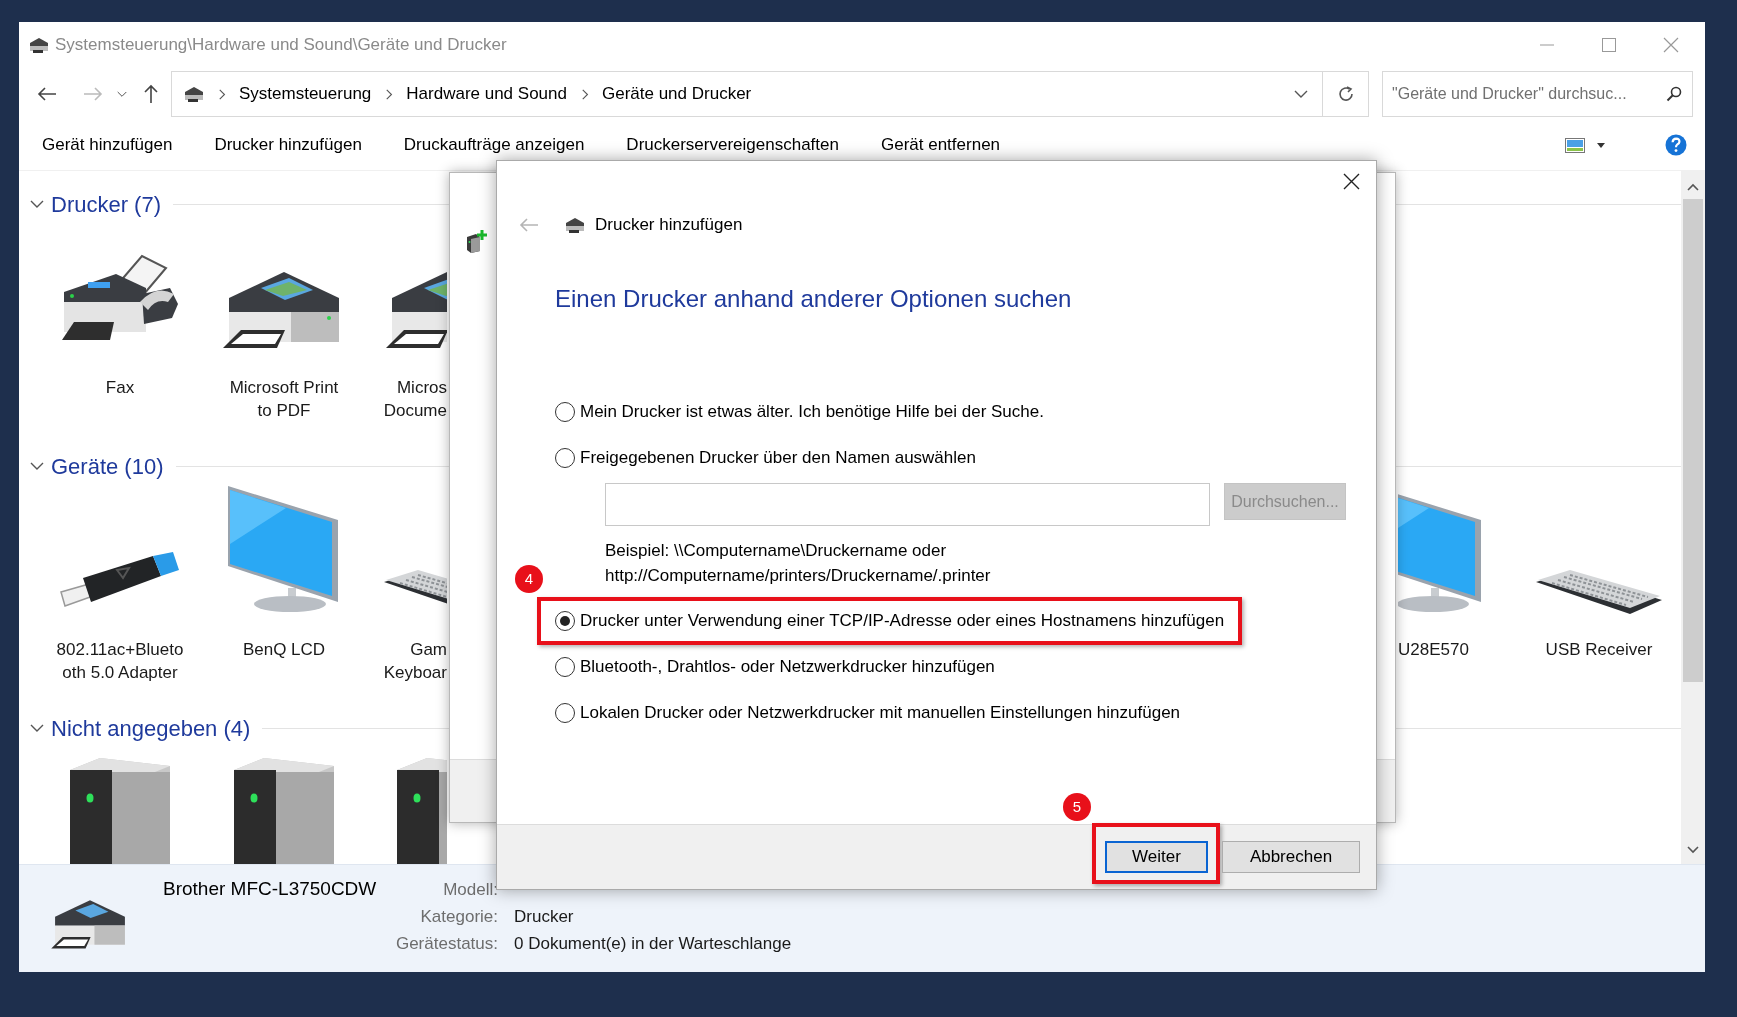 This screenshot has height=1017, width=1737. What do you see at coordinates (1433, 650) in the screenshot?
I see `device-label: U28E570` at bounding box center [1433, 650].